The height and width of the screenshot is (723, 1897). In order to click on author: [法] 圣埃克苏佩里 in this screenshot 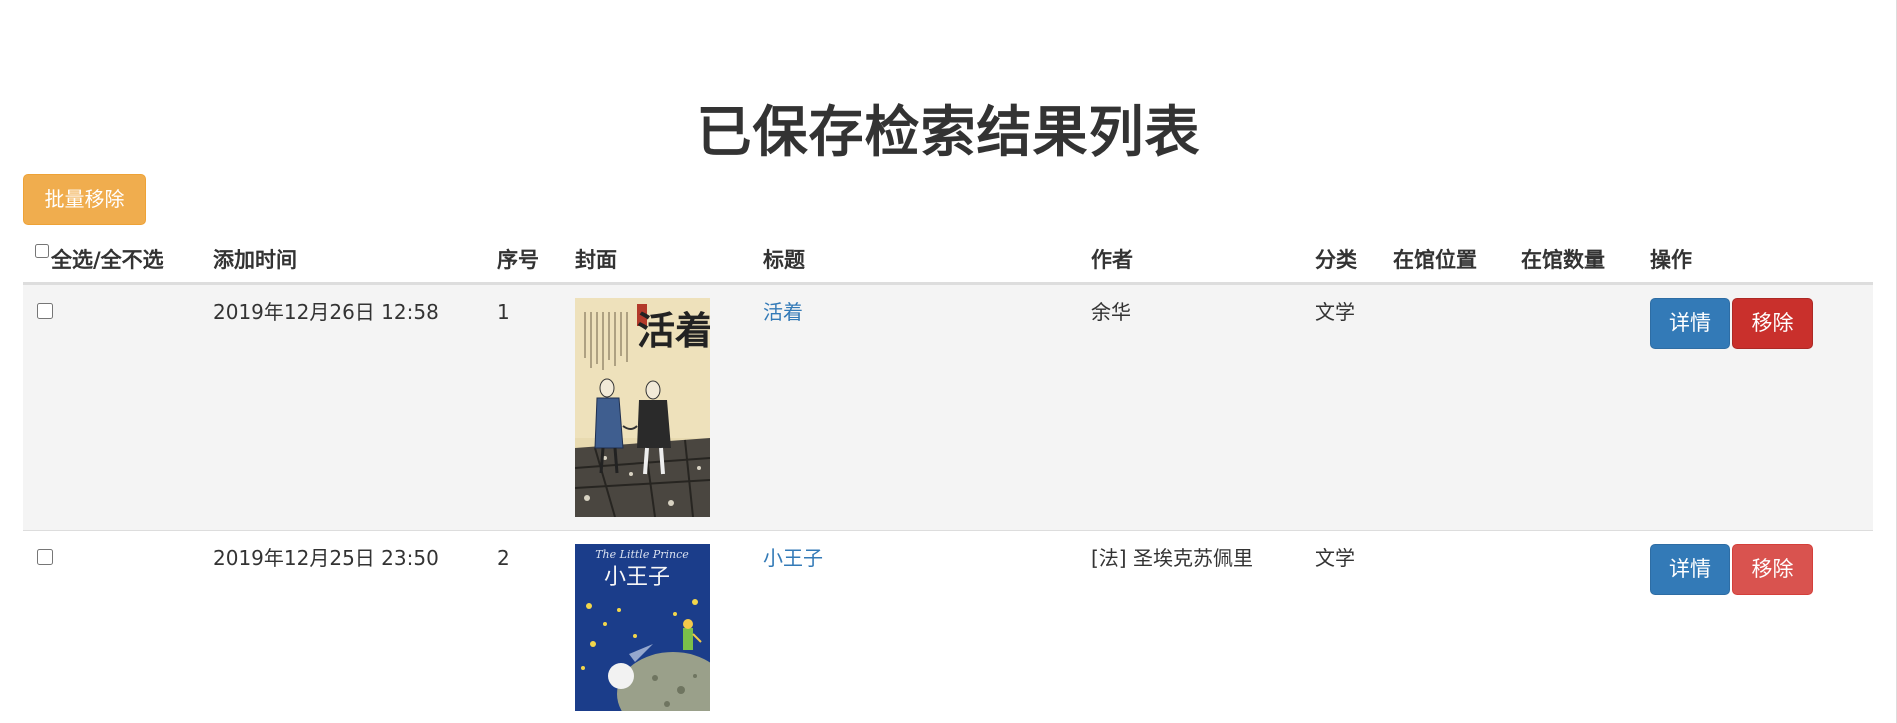, I will do `click(1195, 626)`.